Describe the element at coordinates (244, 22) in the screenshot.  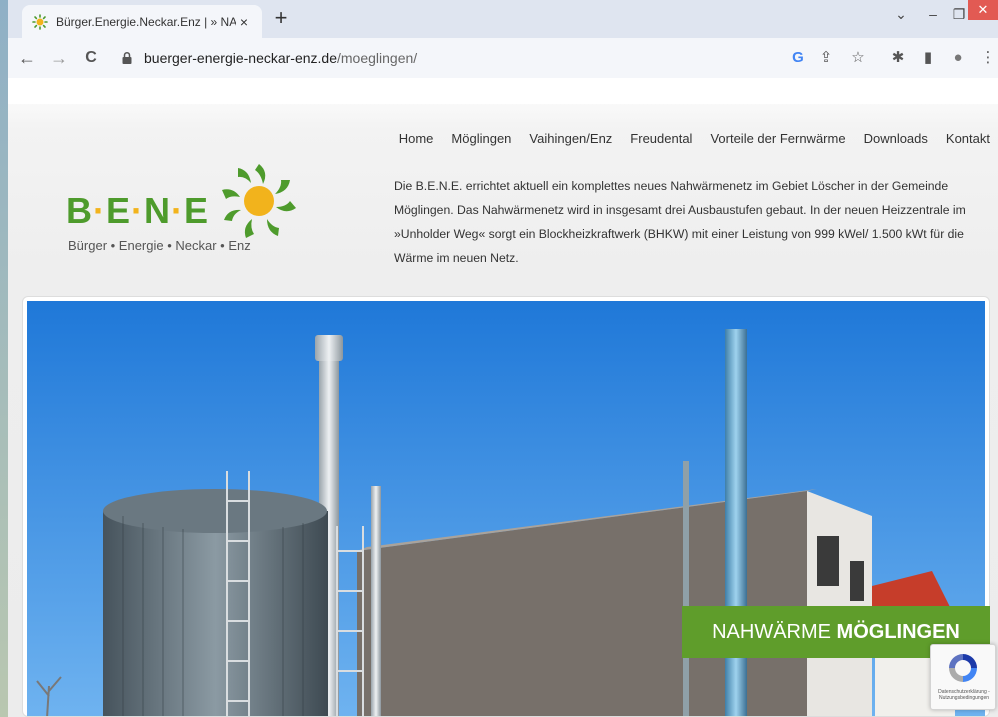
I see `tab-close-icon: ×` at that location.